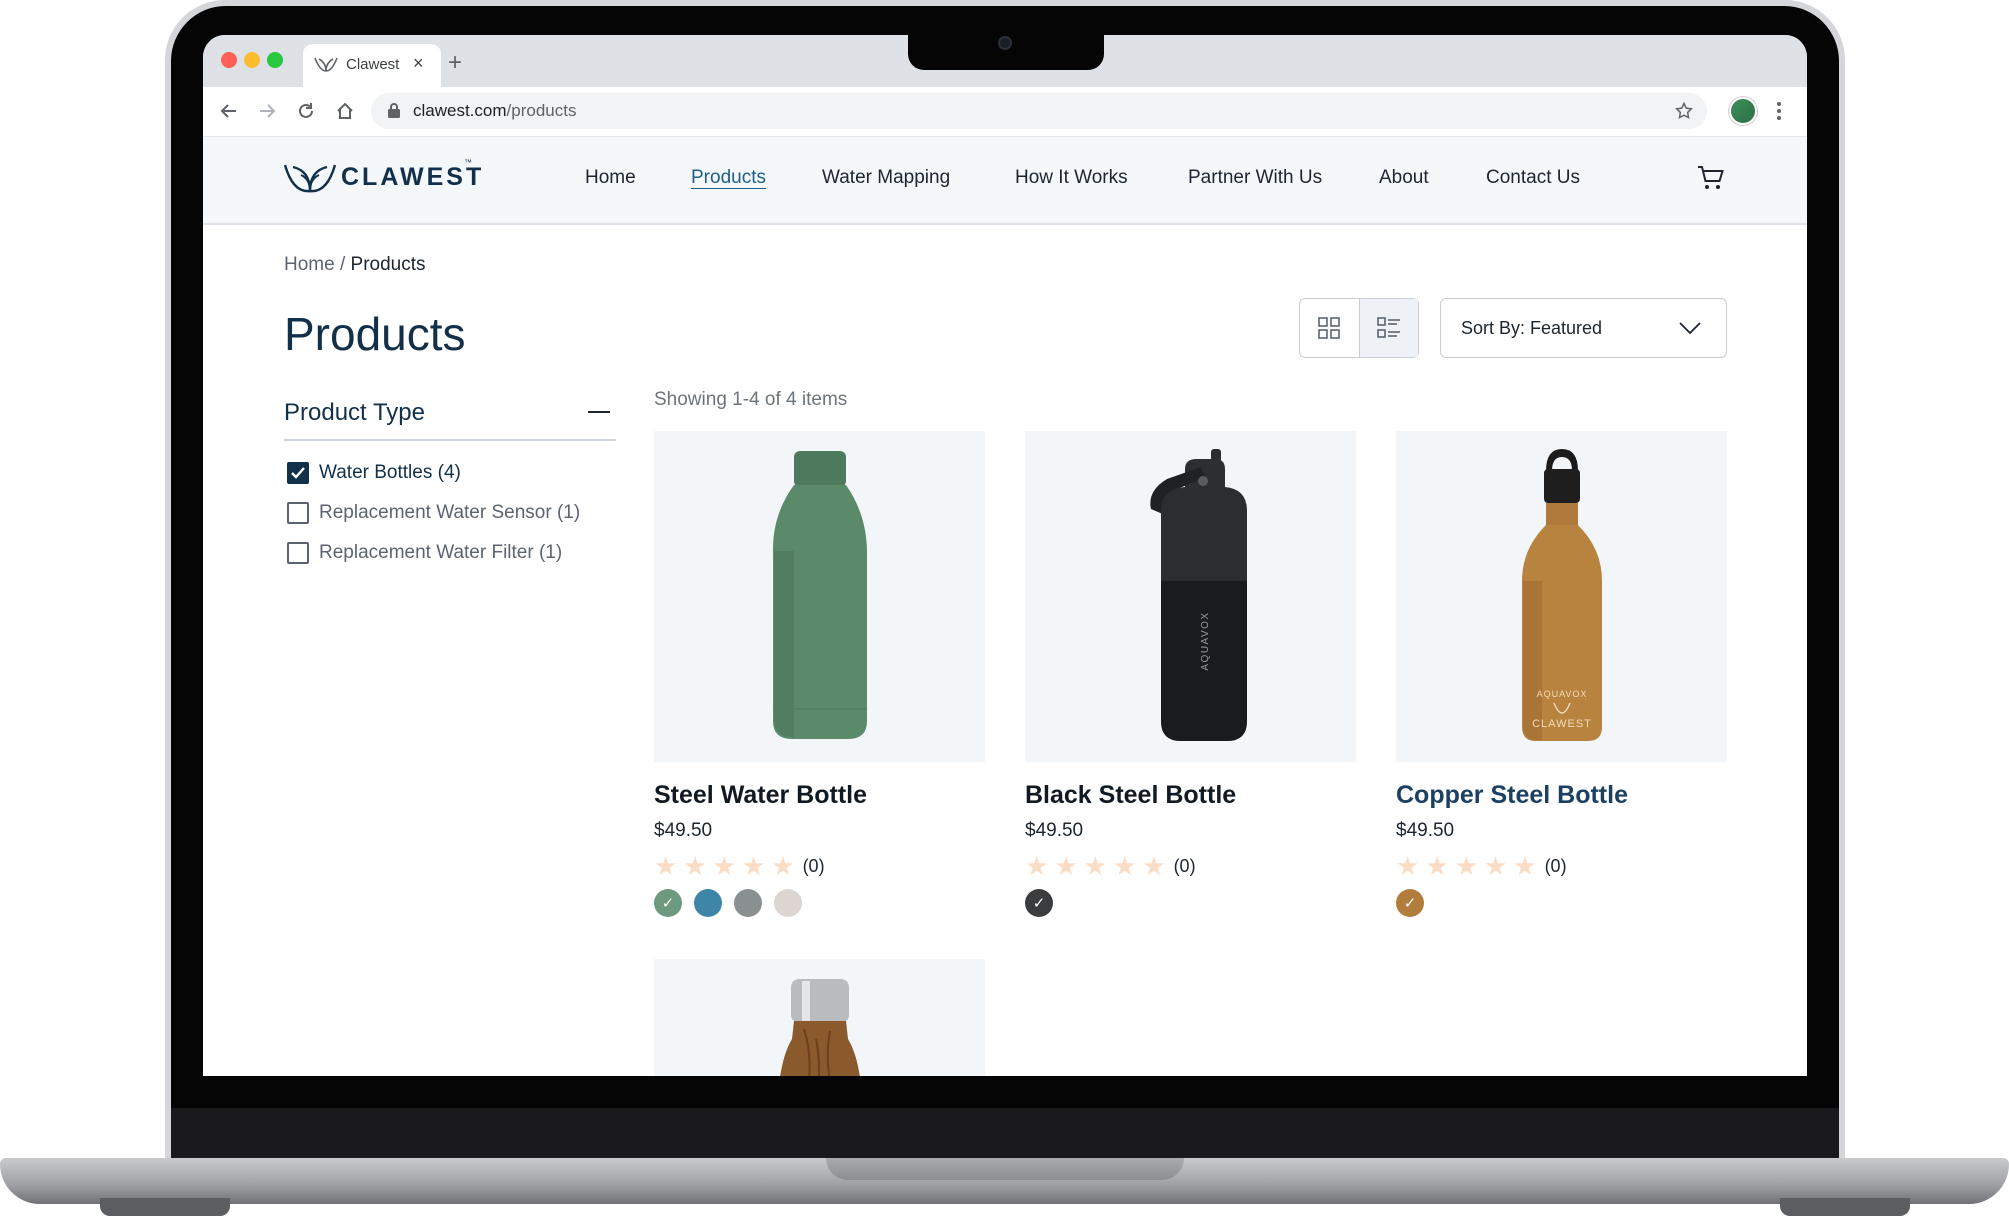 The image size is (2009, 1216). I want to click on breadcrumb-current: Products, so click(388, 264).